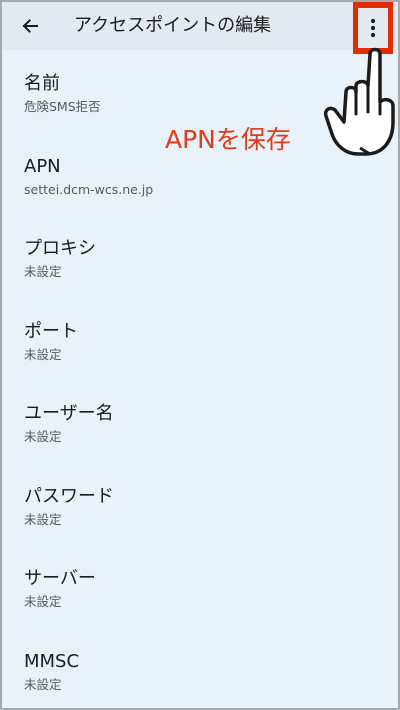  I want to click on setting-mmsc: MMSC 未設定, so click(200, 670).